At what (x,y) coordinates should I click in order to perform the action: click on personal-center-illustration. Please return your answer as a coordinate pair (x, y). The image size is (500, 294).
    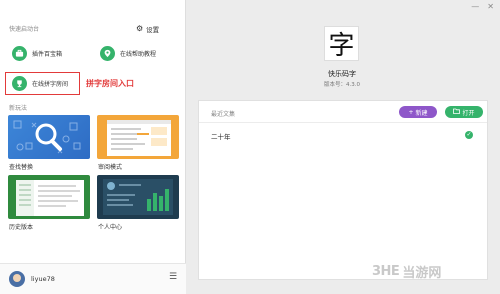
    Looking at the image, I should click on (138, 197).